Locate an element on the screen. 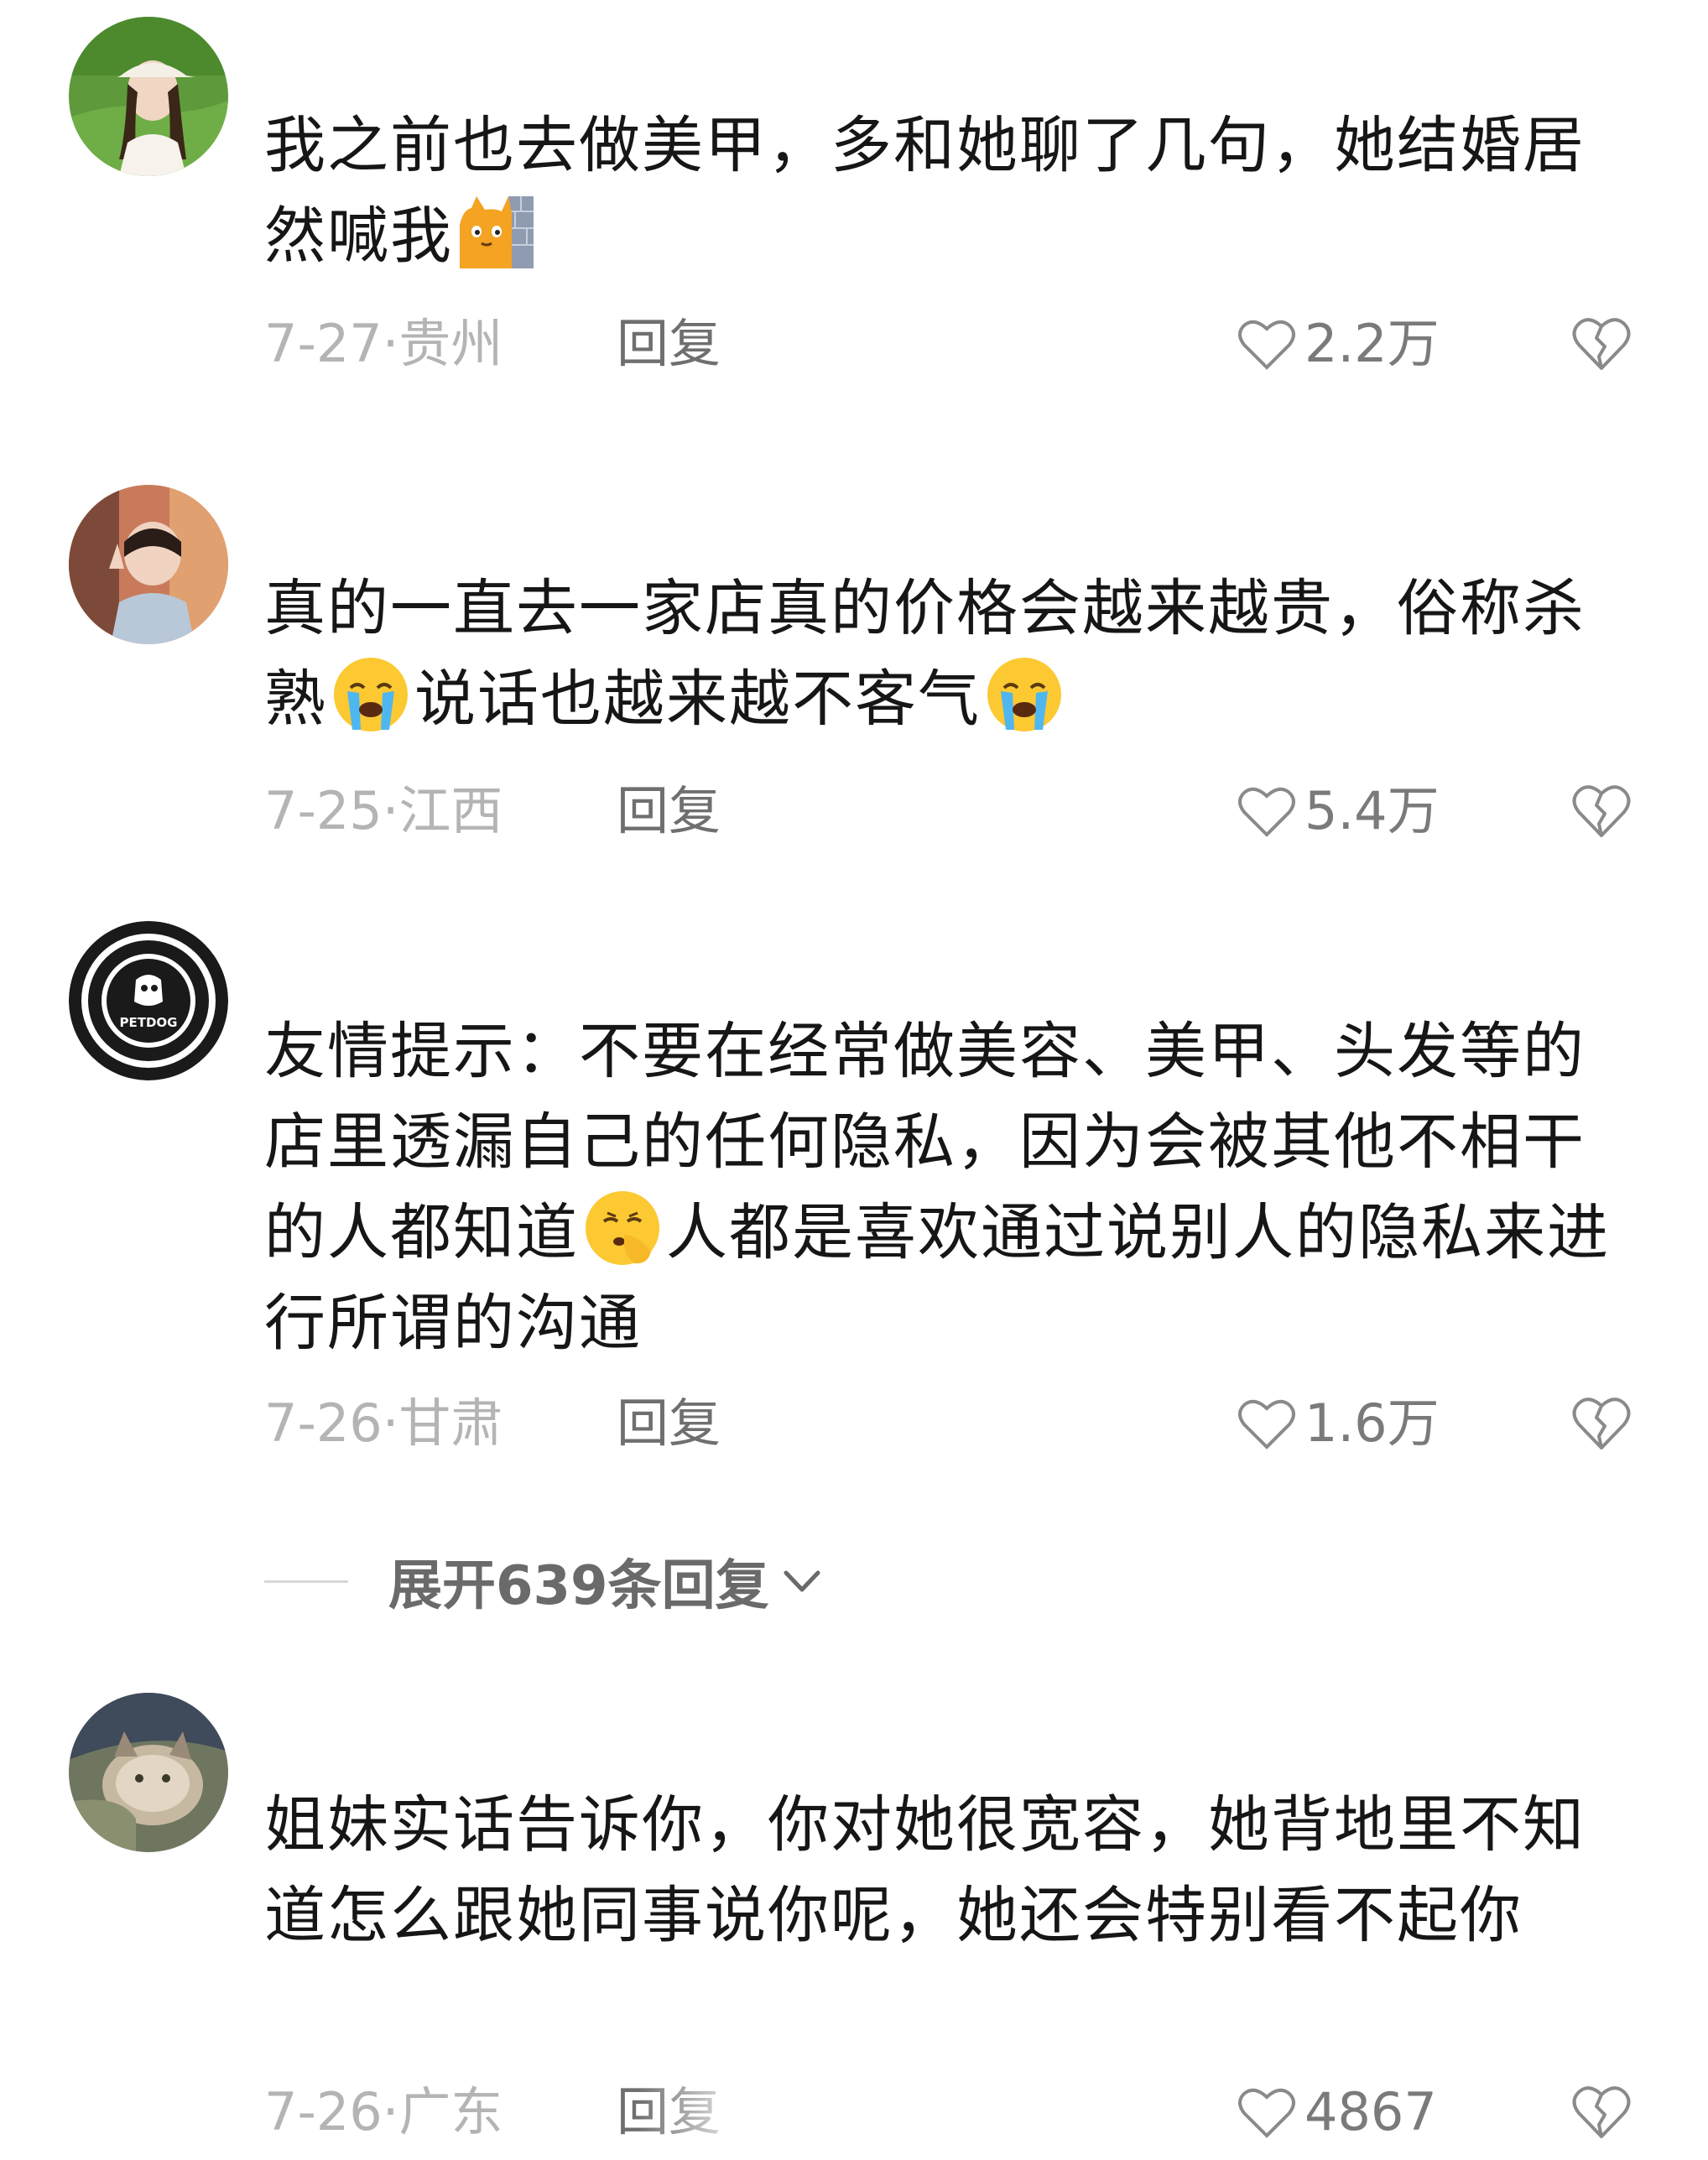 The image size is (1708, 2160). divider-line is located at coordinates (306, 1581).